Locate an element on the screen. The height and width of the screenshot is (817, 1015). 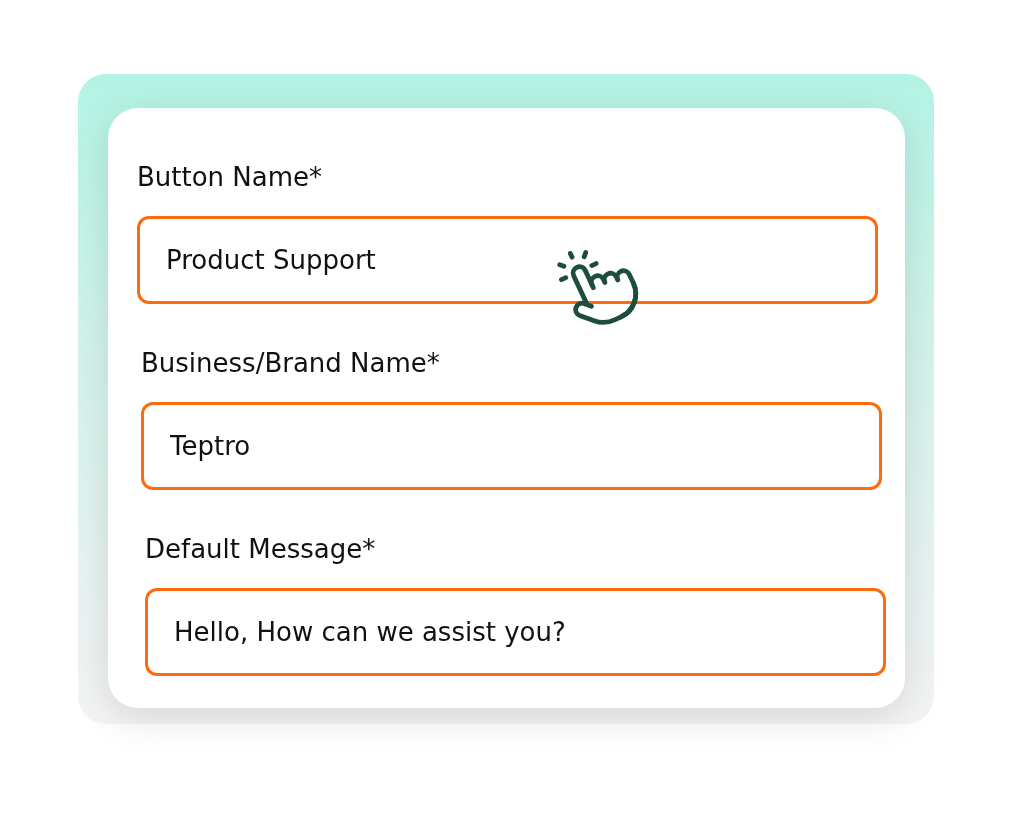
text-field: Teptro is located at coordinates (511, 446).